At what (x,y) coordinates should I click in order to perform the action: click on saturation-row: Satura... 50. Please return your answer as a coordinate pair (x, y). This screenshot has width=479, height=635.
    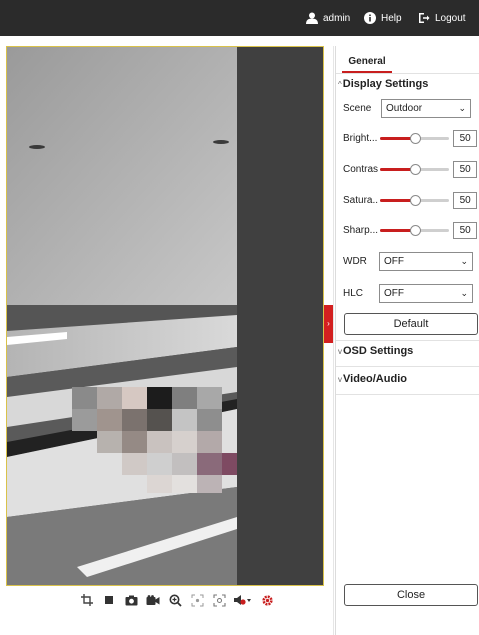
    Looking at the image, I should click on (410, 200).